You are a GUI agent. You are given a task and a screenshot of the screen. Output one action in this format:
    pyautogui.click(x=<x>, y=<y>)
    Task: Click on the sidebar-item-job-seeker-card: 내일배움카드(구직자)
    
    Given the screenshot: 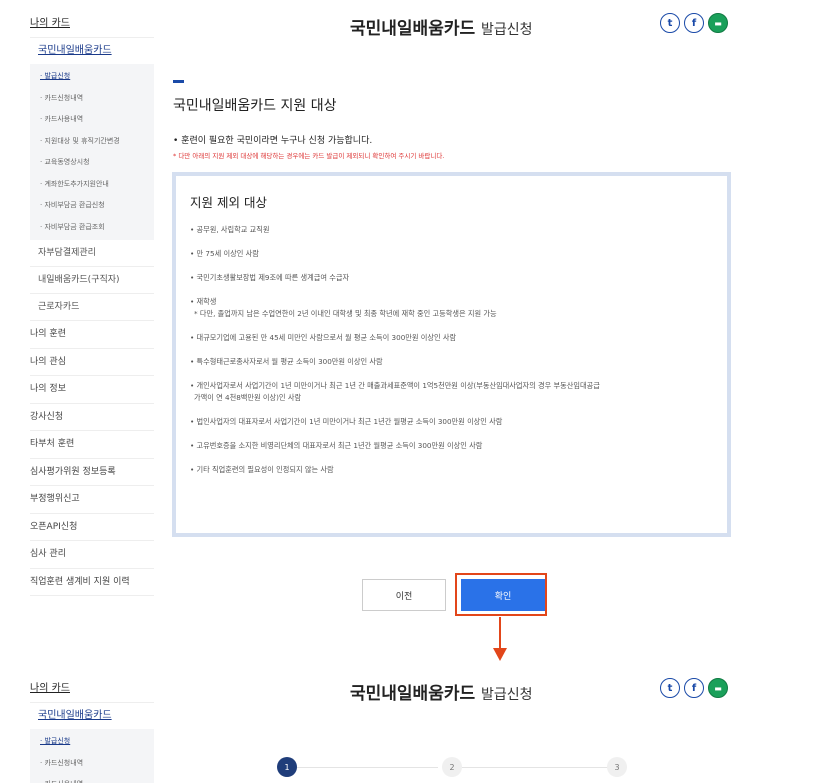 What is the action you would take?
    pyautogui.click(x=92, y=280)
    